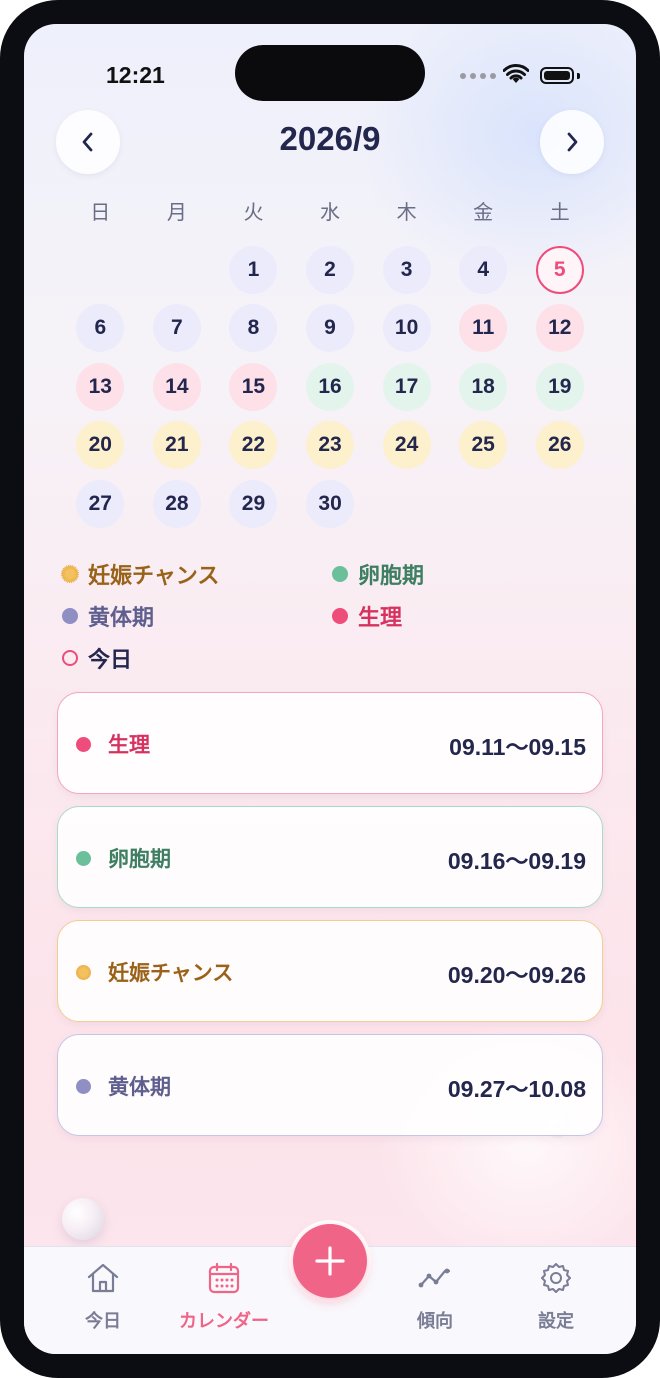  What do you see at coordinates (330, 386) in the screenshot?
I see `calendar-day: 16` at bounding box center [330, 386].